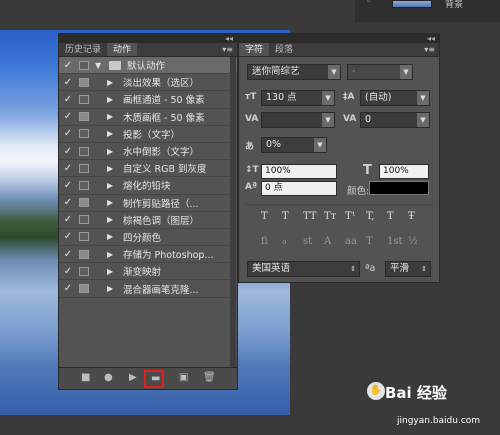  I want to click on ordinals-button: 1st, so click(395, 241).